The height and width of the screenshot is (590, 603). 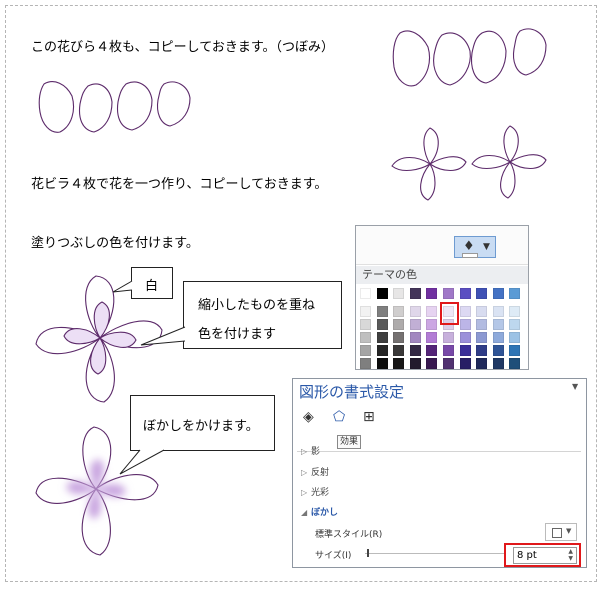 I want to click on size-highlight-box, so click(x=542, y=555).